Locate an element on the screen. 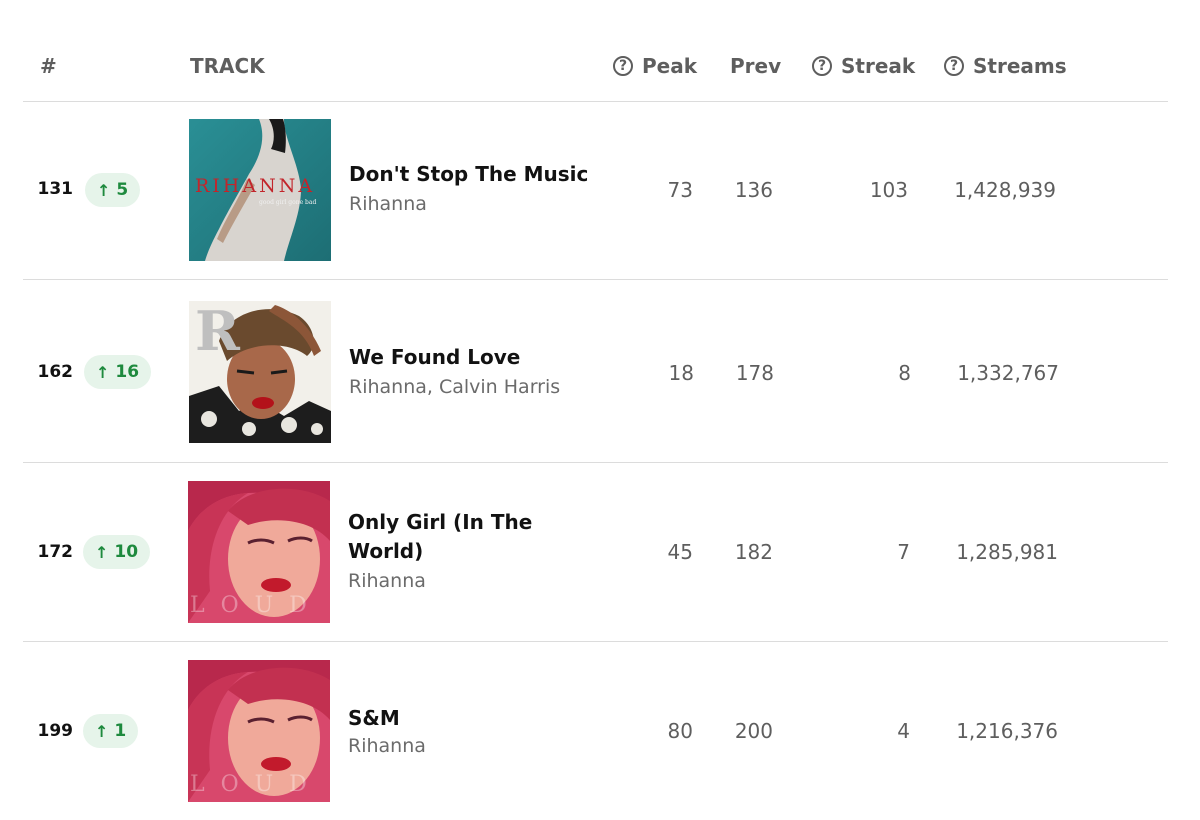 The image size is (1200, 820). peak-value: 45 is located at coordinates (680, 552).